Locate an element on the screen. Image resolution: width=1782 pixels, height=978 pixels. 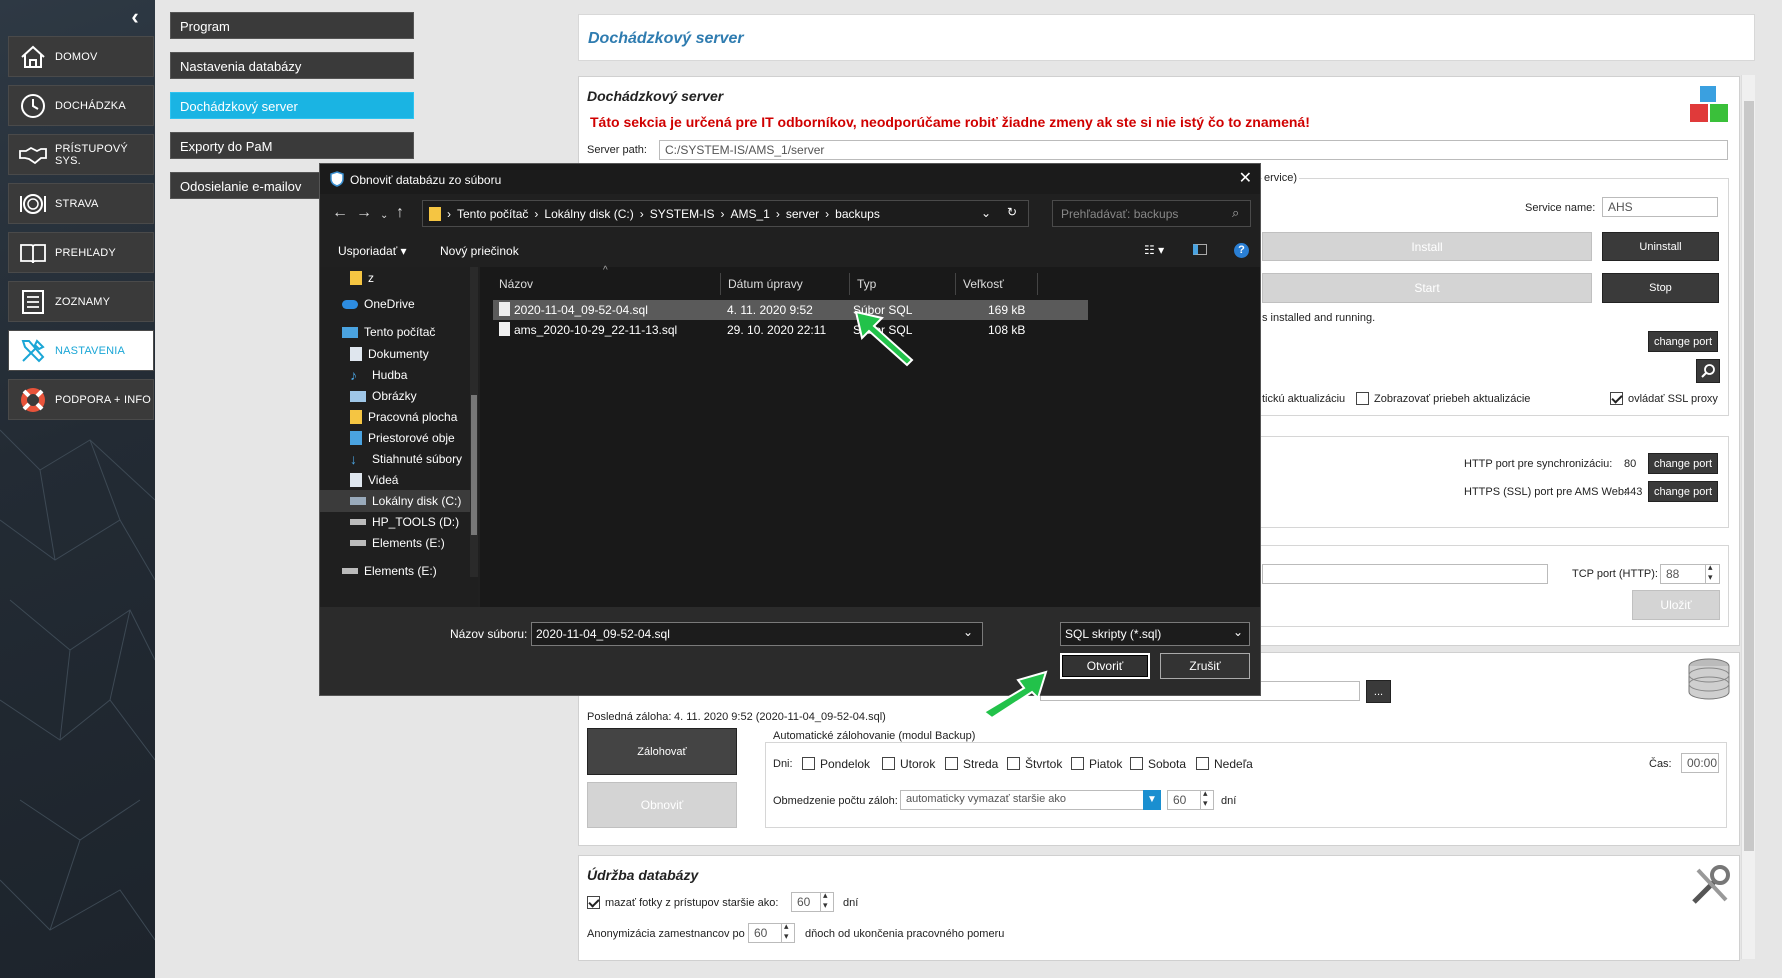
new-folder-button: Nový priečinok is located at coordinates (479, 251).